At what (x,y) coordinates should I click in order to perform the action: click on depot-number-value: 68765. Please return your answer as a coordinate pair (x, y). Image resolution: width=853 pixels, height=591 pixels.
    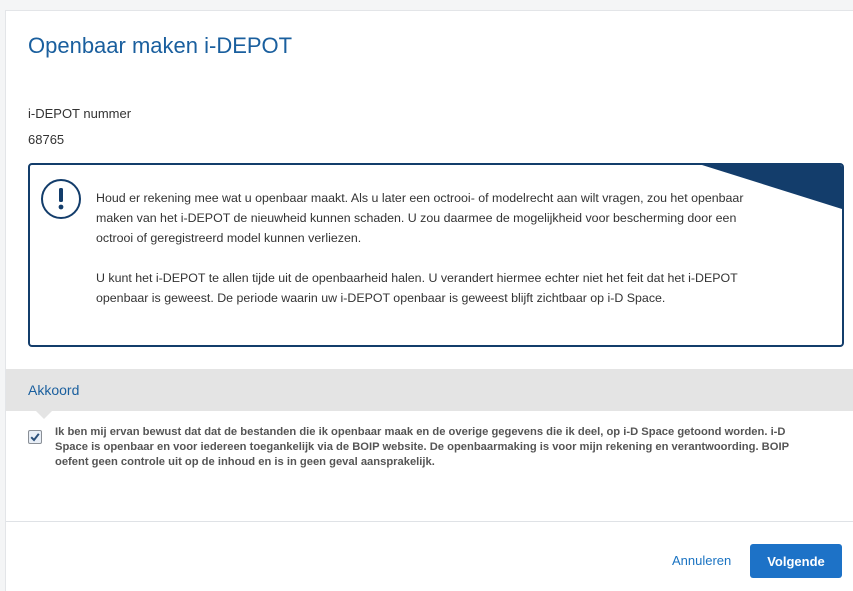
    Looking at the image, I should click on (46, 139).